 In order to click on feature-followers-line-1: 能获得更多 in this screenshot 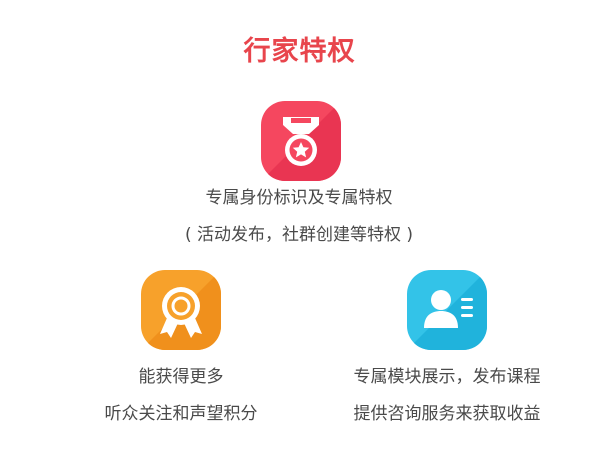, I will do `click(181, 377)`.